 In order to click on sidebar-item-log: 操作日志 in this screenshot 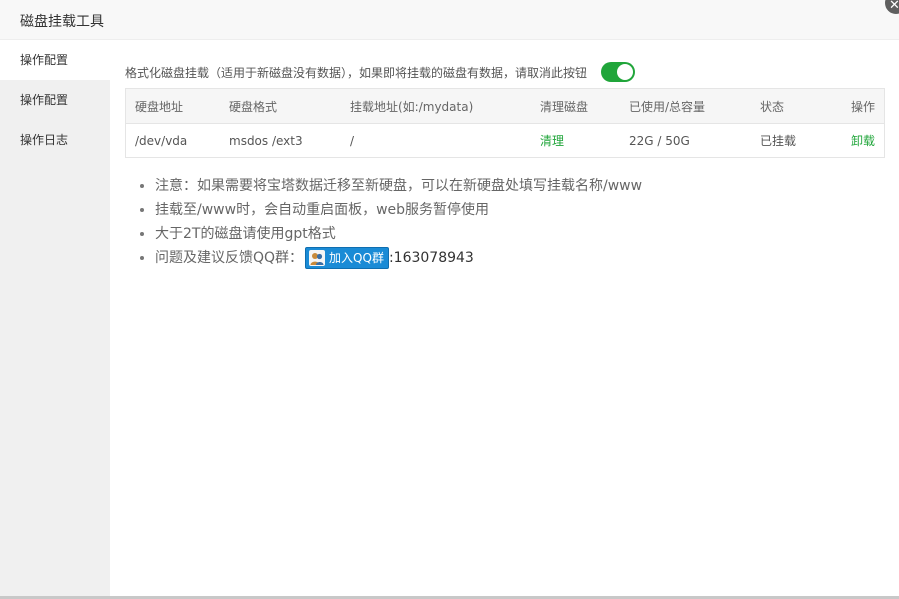, I will do `click(55, 140)`.